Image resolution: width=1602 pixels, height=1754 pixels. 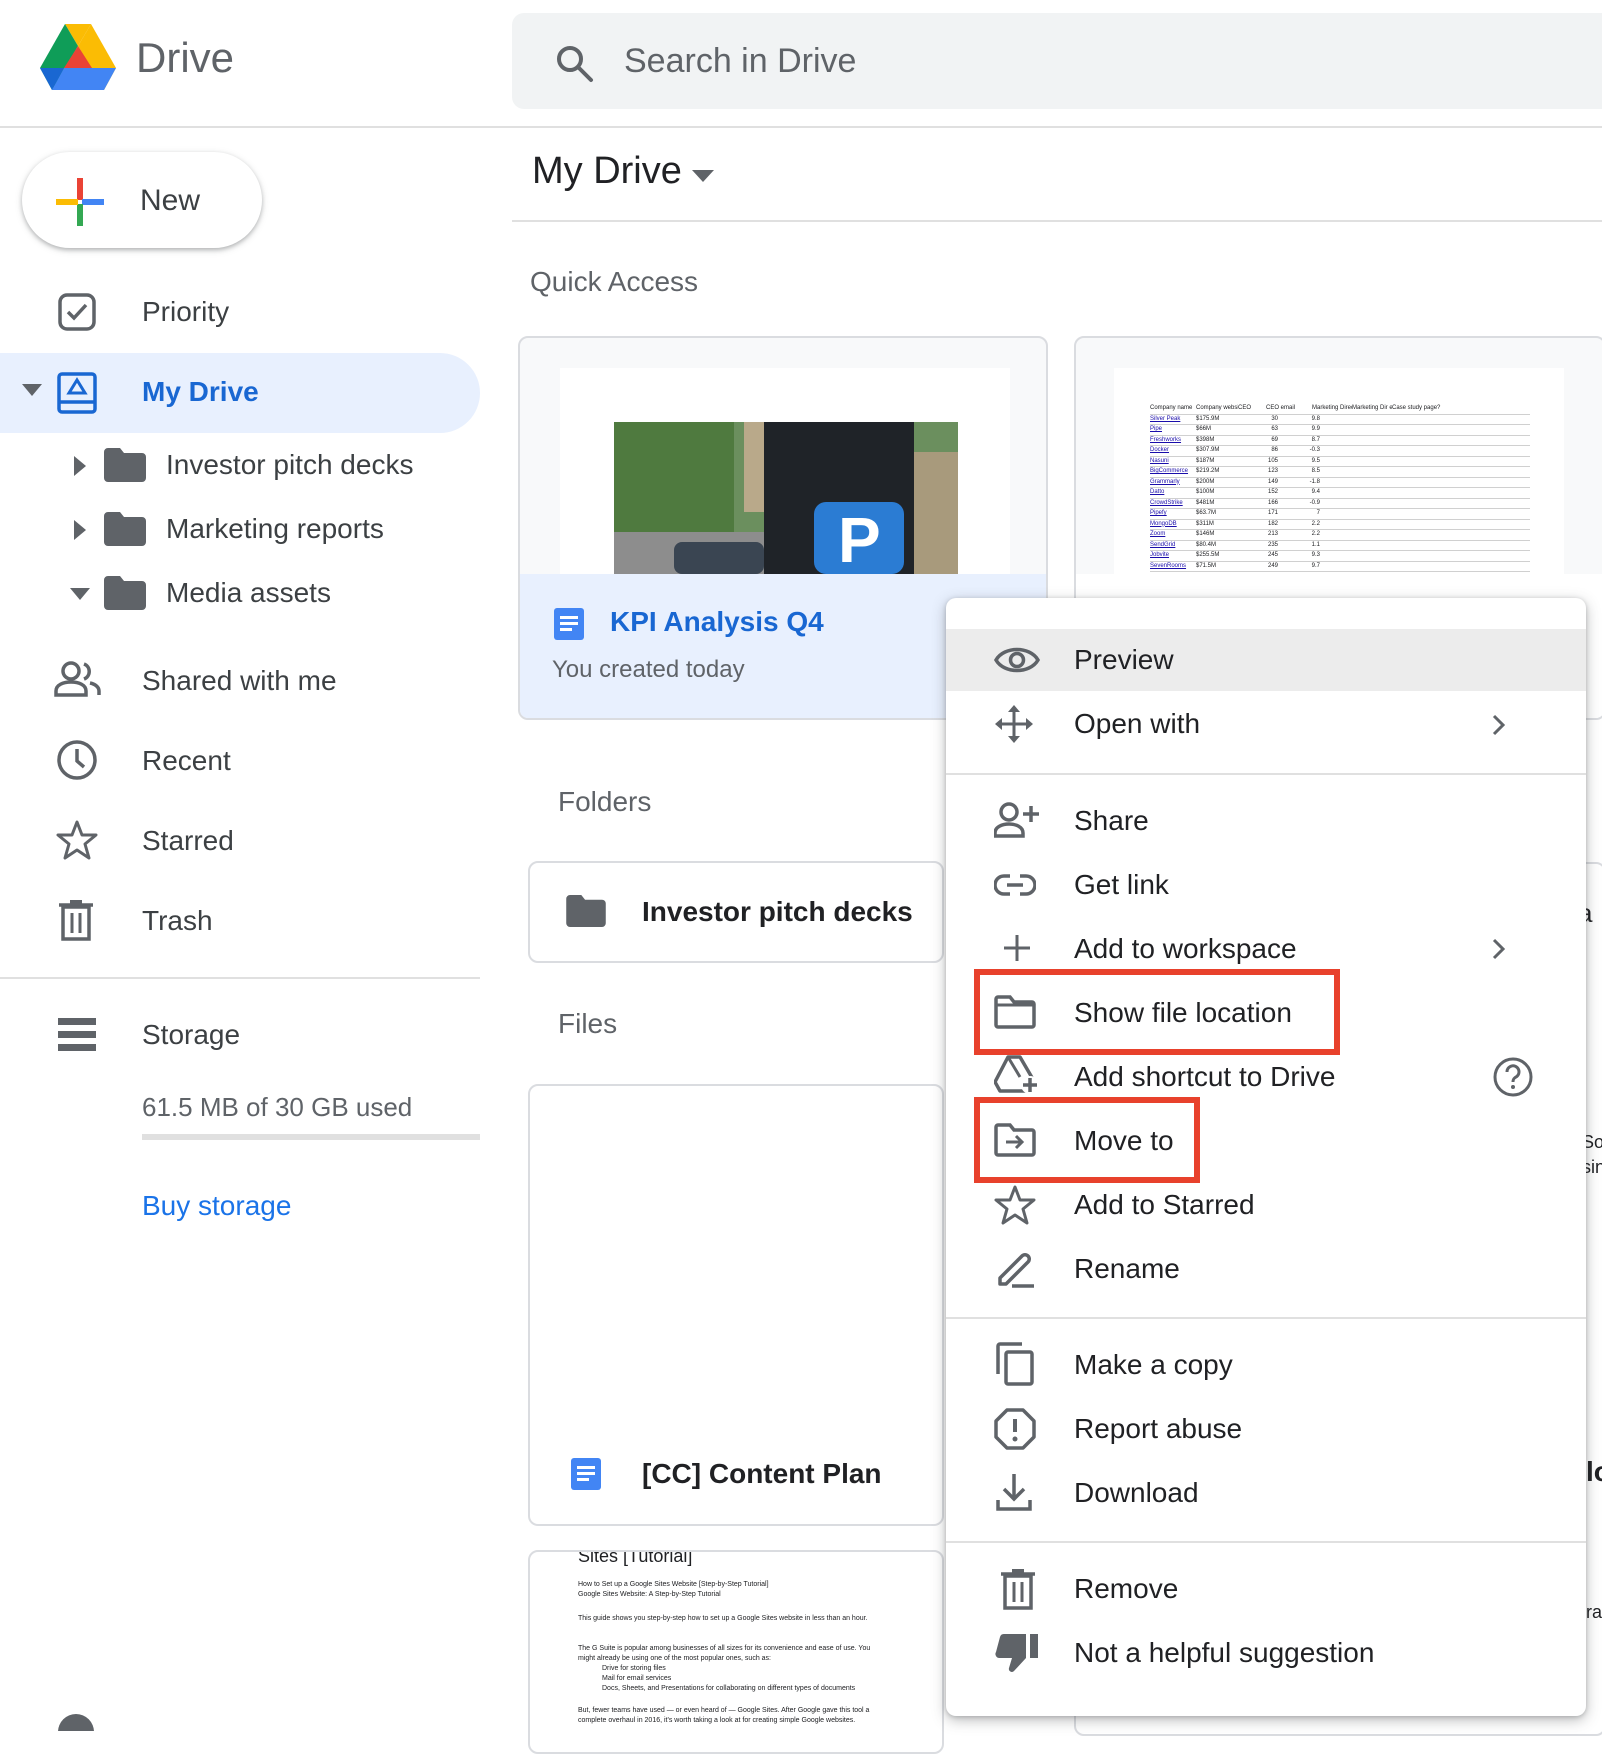 What do you see at coordinates (1014, 1492) in the screenshot?
I see `download-icon` at bounding box center [1014, 1492].